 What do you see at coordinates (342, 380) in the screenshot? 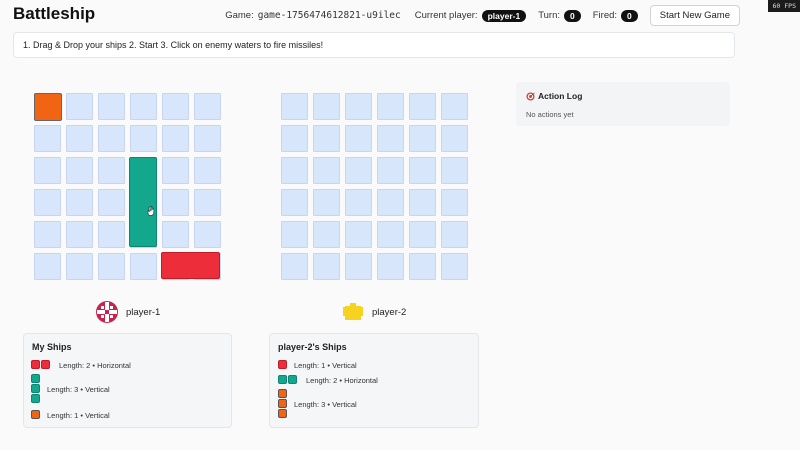
I see `enemy-ship-2-label: Length: 2 • Horizontal` at bounding box center [342, 380].